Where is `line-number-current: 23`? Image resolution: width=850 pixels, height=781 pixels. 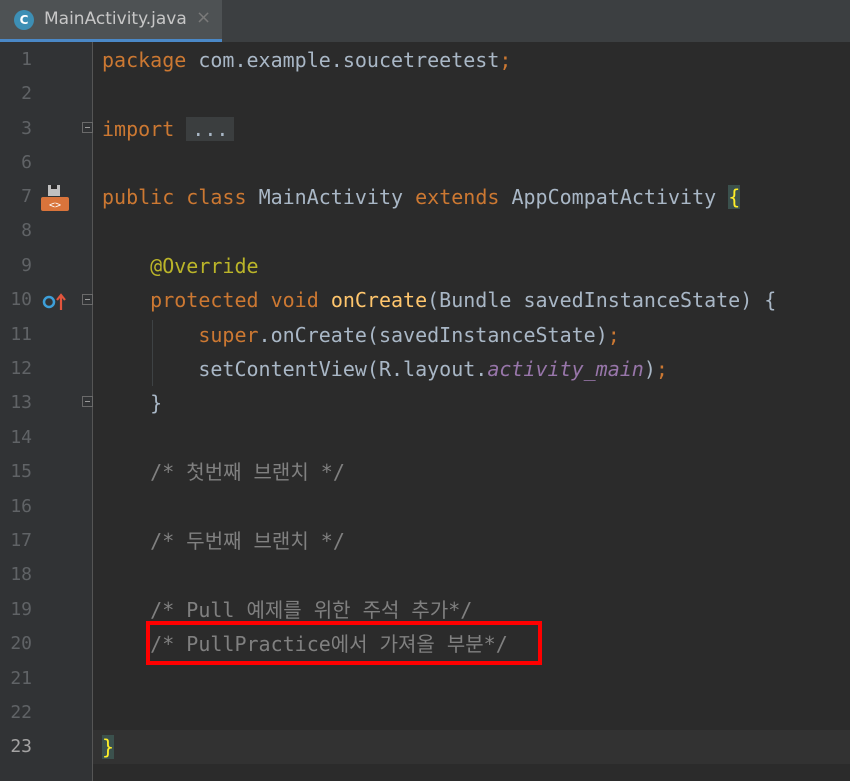
line-number-current: 23 is located at coordinates (21, 746).